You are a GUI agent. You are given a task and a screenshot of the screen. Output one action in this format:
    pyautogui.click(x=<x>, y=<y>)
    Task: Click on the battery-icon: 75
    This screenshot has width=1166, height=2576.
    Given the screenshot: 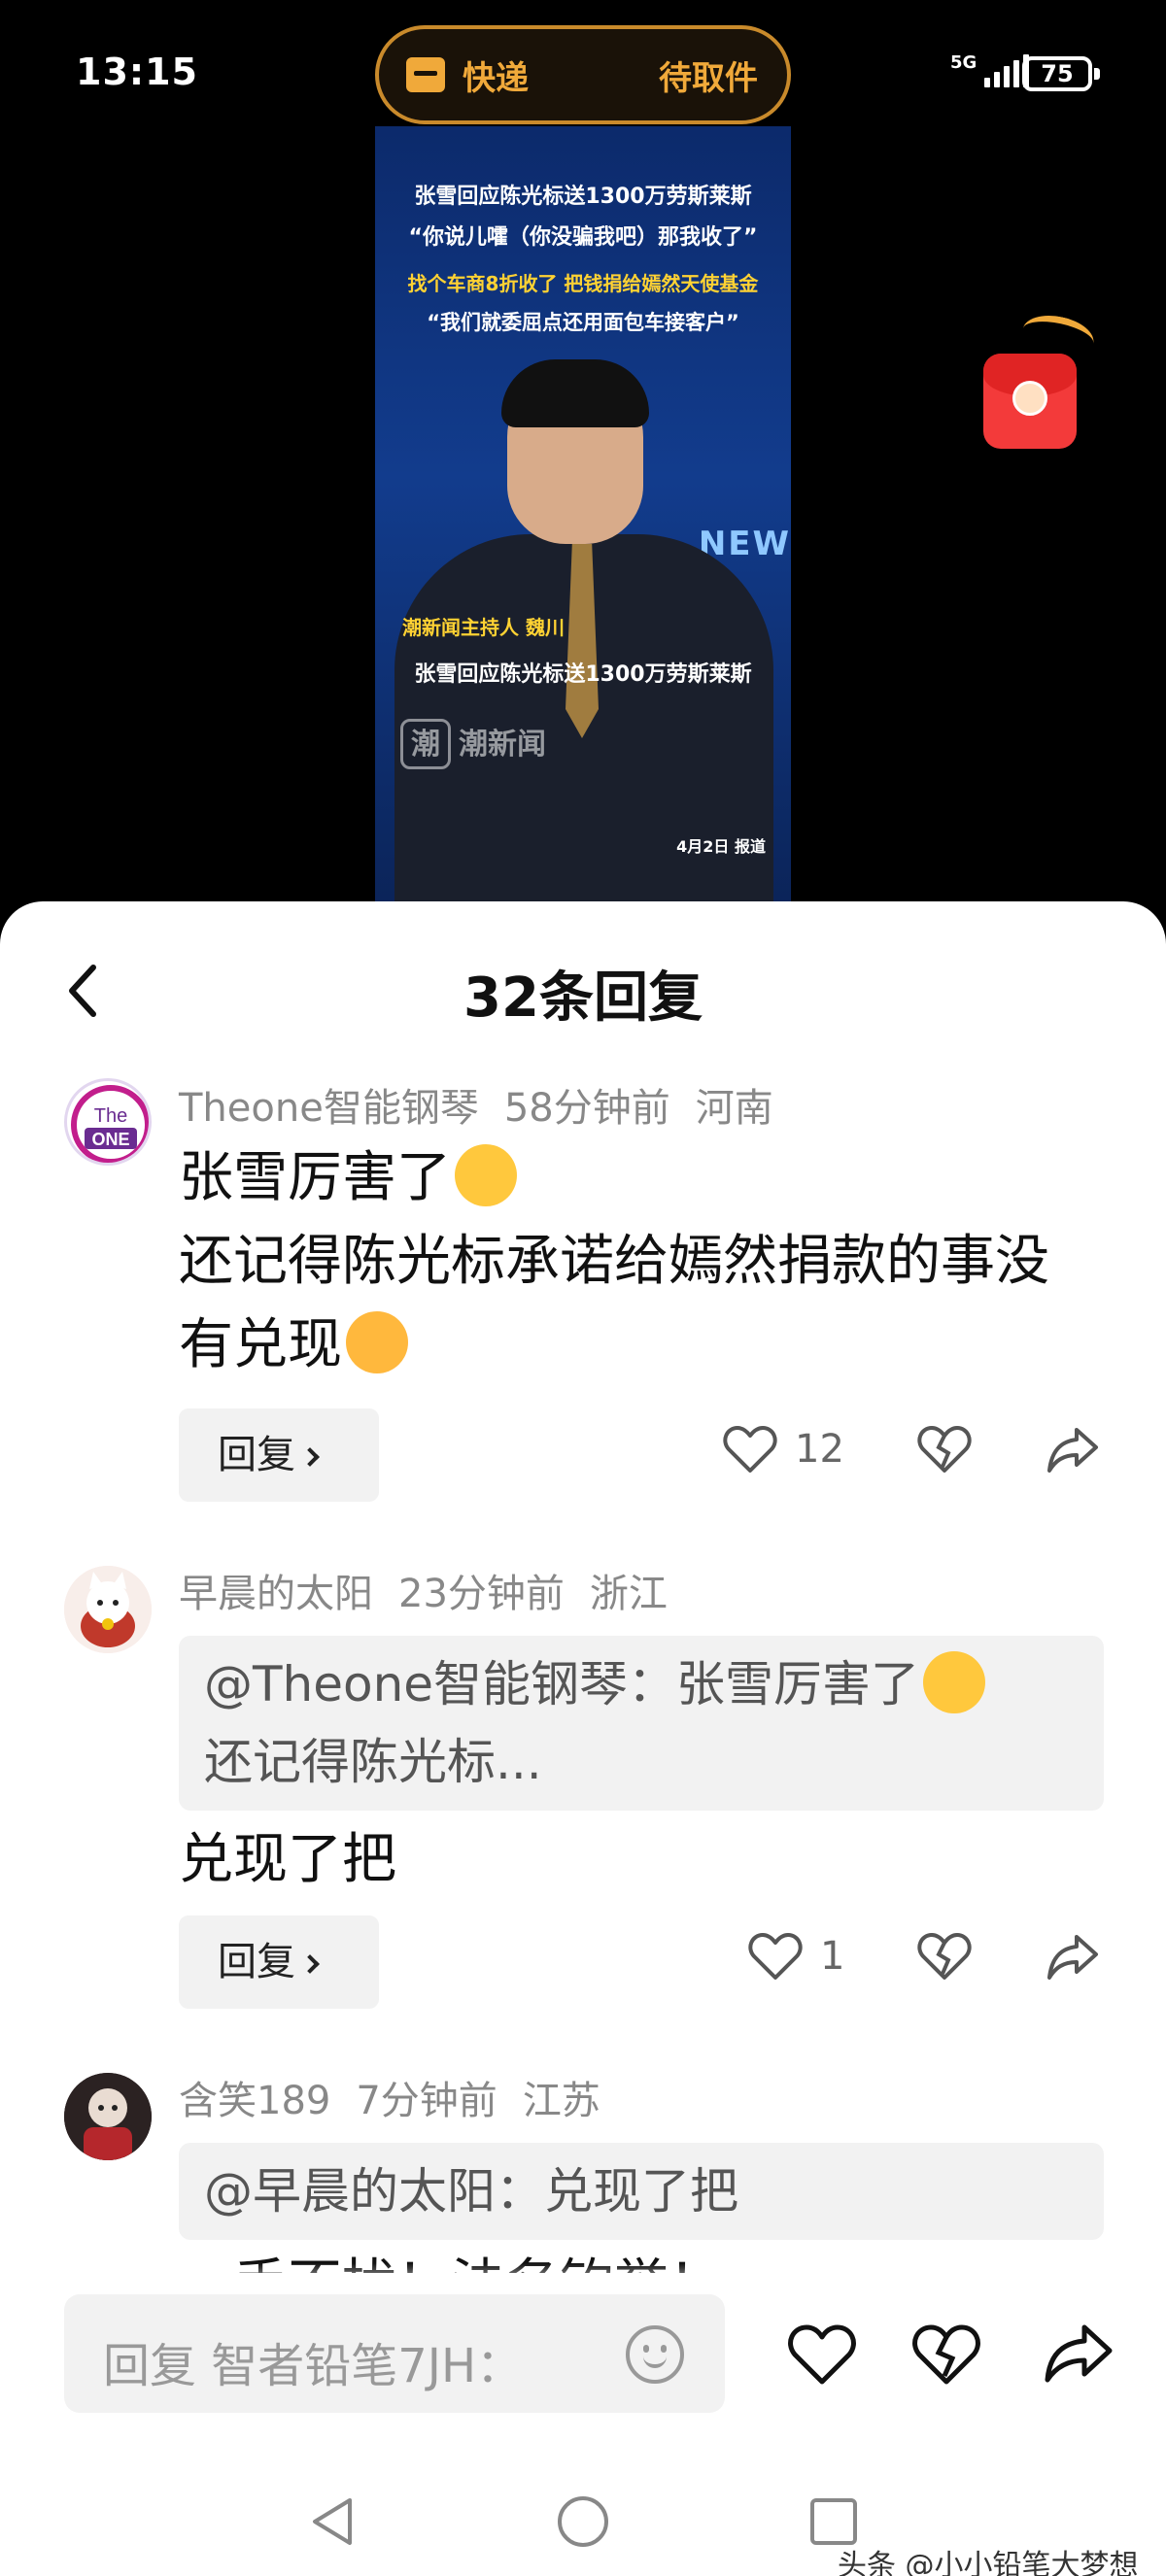 What is the action you would take?
    pyautogui.click(x=1061, y=73)
    